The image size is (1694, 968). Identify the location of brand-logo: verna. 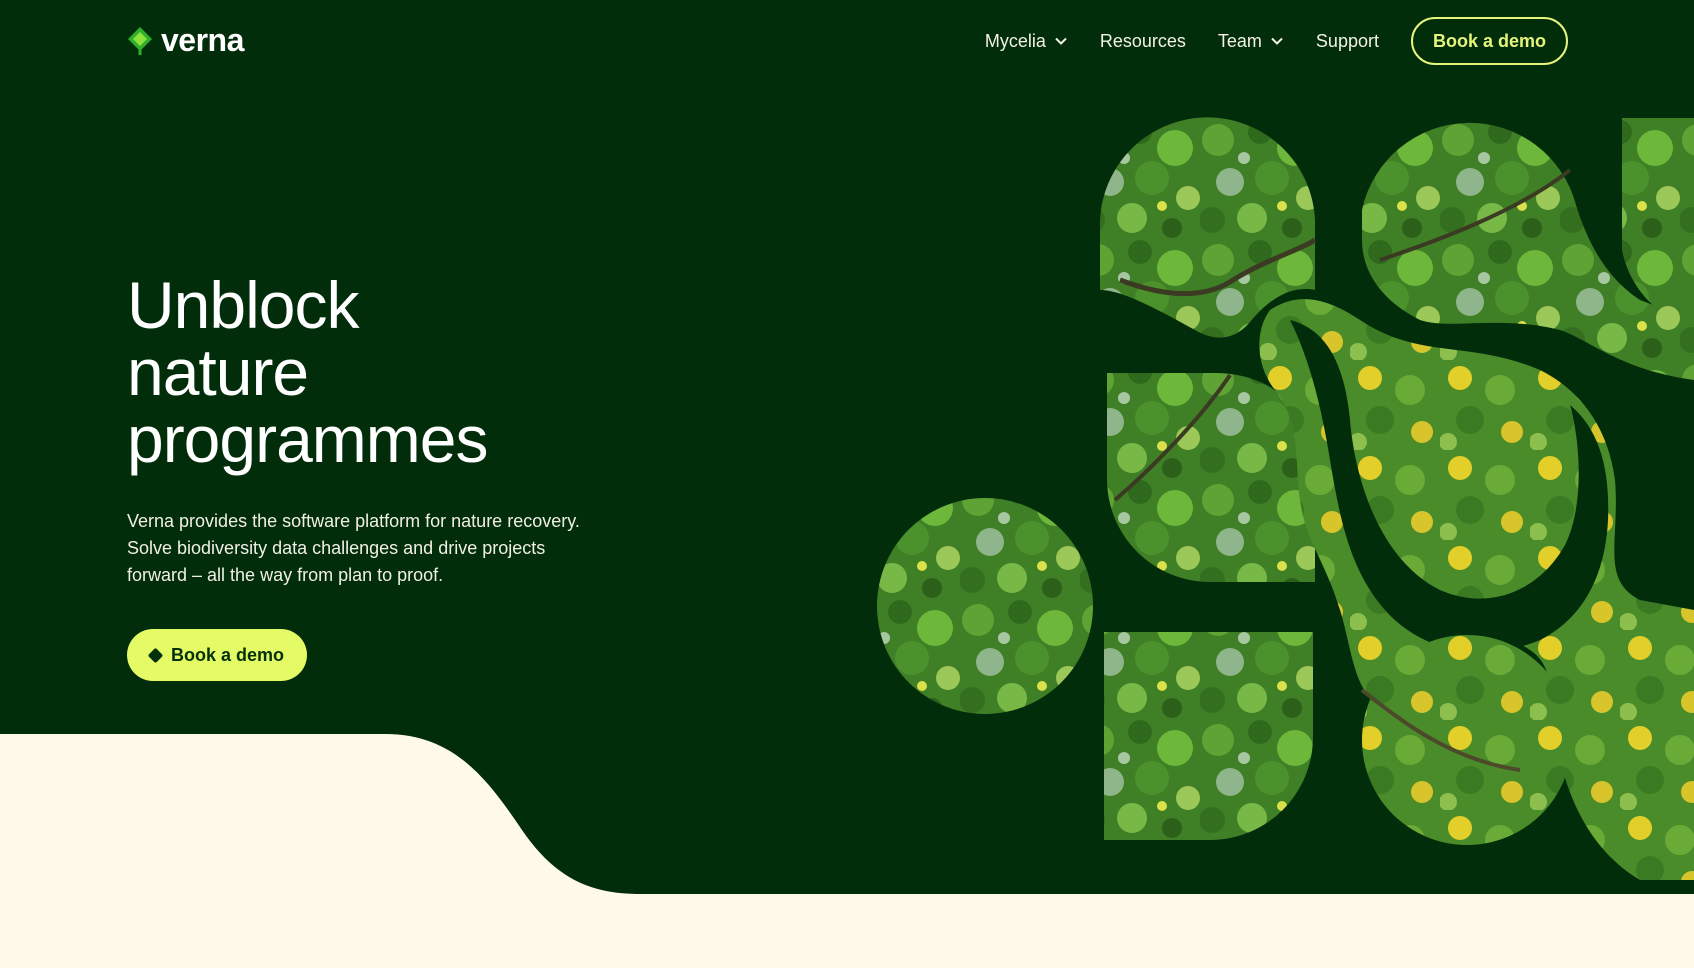
(185, 40).